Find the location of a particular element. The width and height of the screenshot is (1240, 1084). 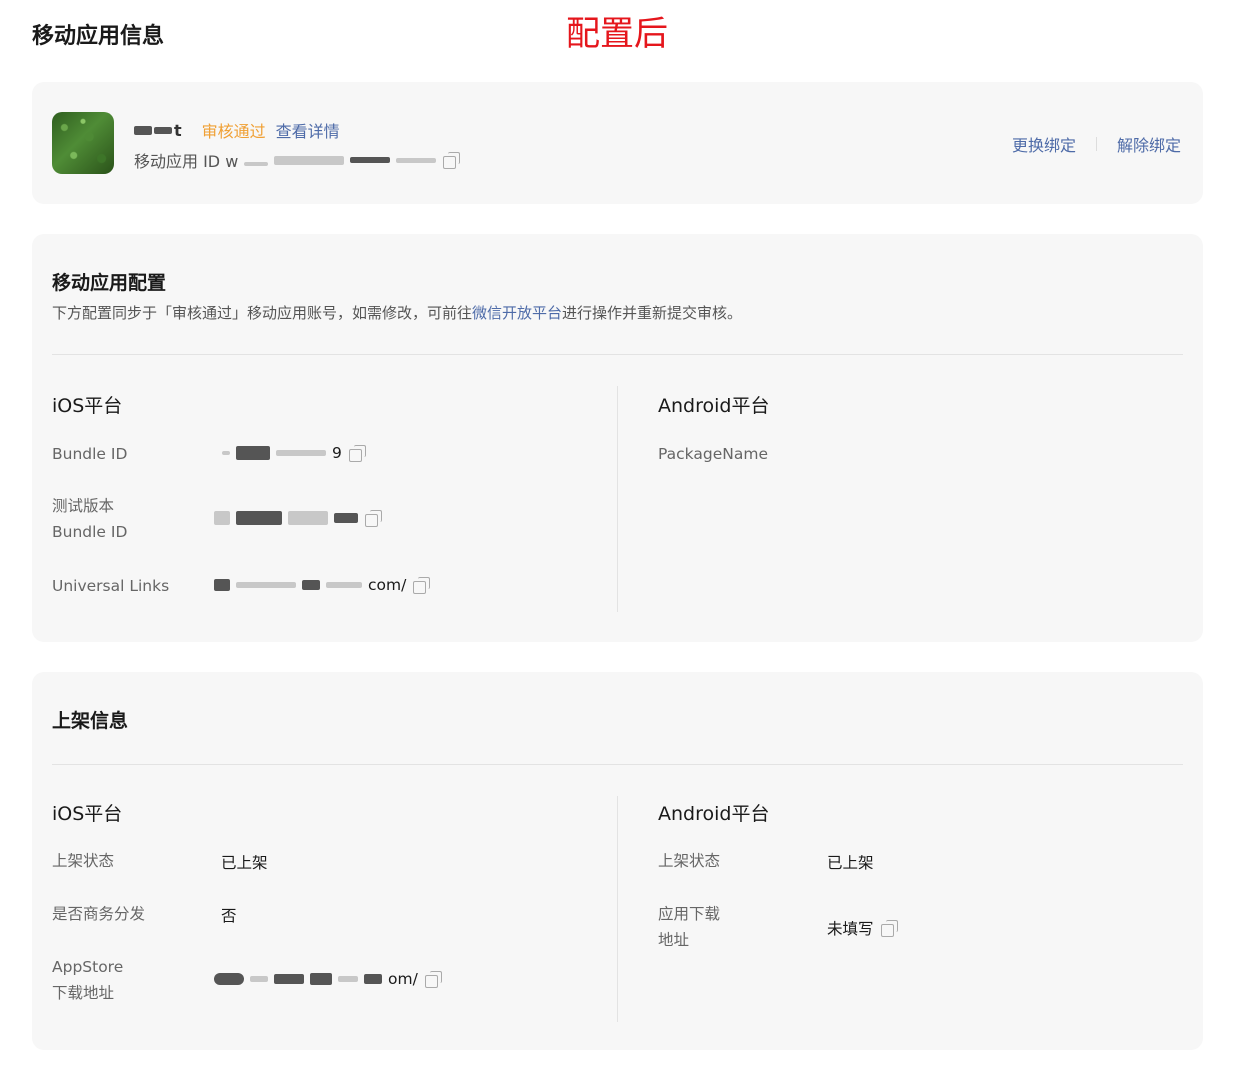

app-icon is located at coordinates (83, 143).